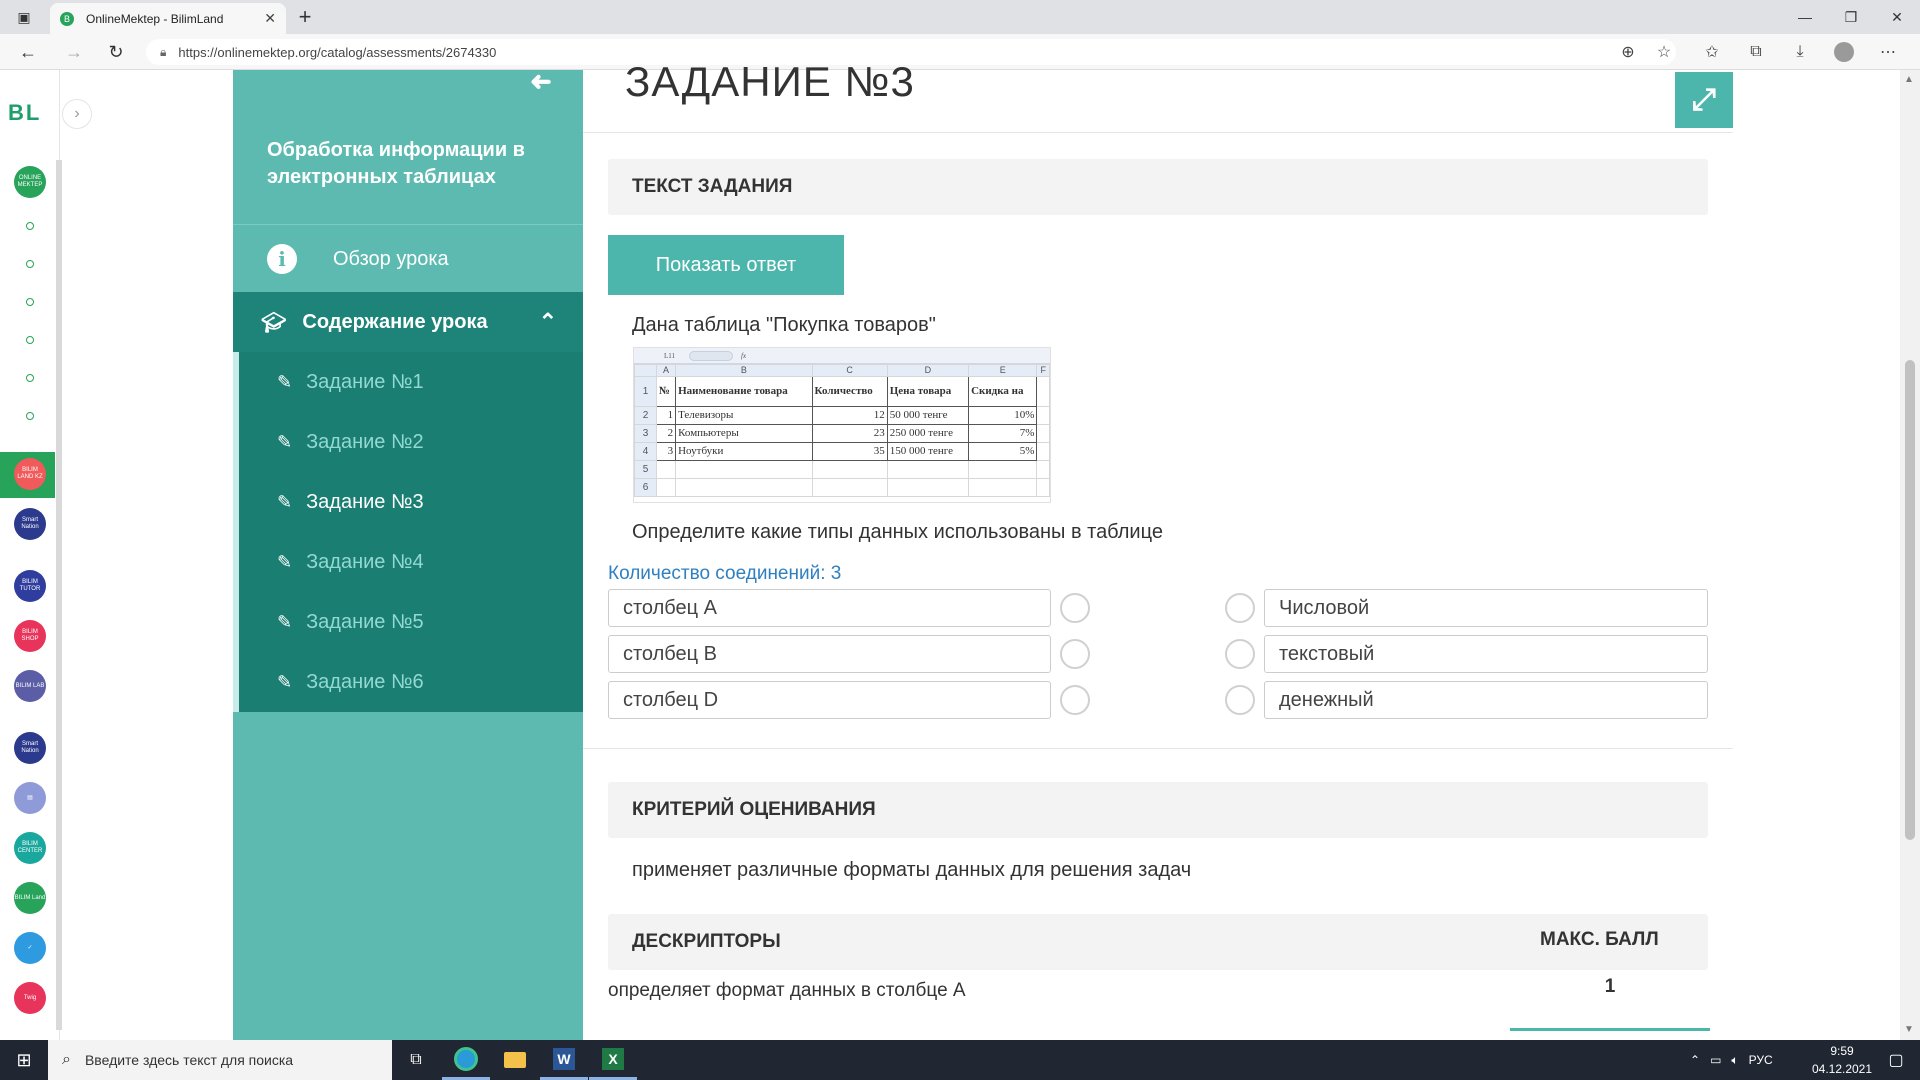  What do you see at coordinates (1761, 1060) in the screenshot?
I see `input-language: РУС` at bounding box center [1761, 1060].